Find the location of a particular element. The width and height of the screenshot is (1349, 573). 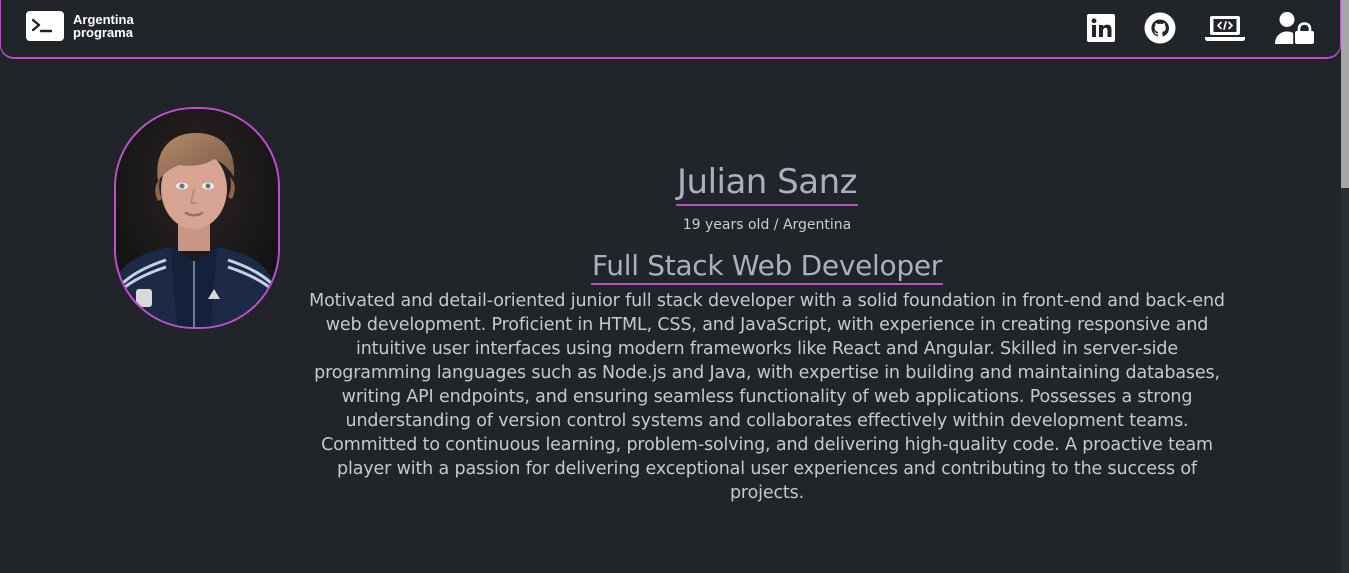

navbar: Argentina programa is located at coordinates (670, 29).